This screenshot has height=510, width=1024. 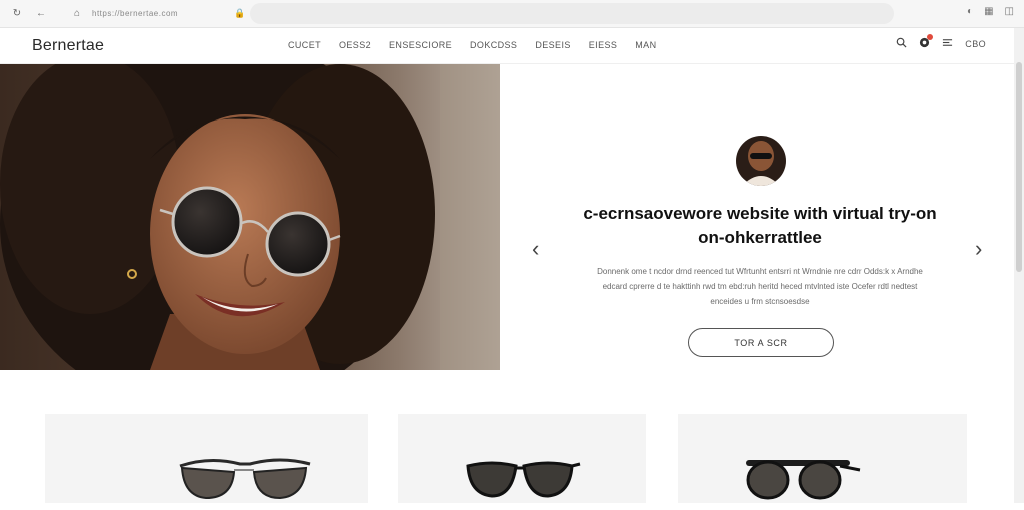 What do you see at coordinates (572, 13) in the screenshot?
I see `address-bar` at bounding box center [572, 13].